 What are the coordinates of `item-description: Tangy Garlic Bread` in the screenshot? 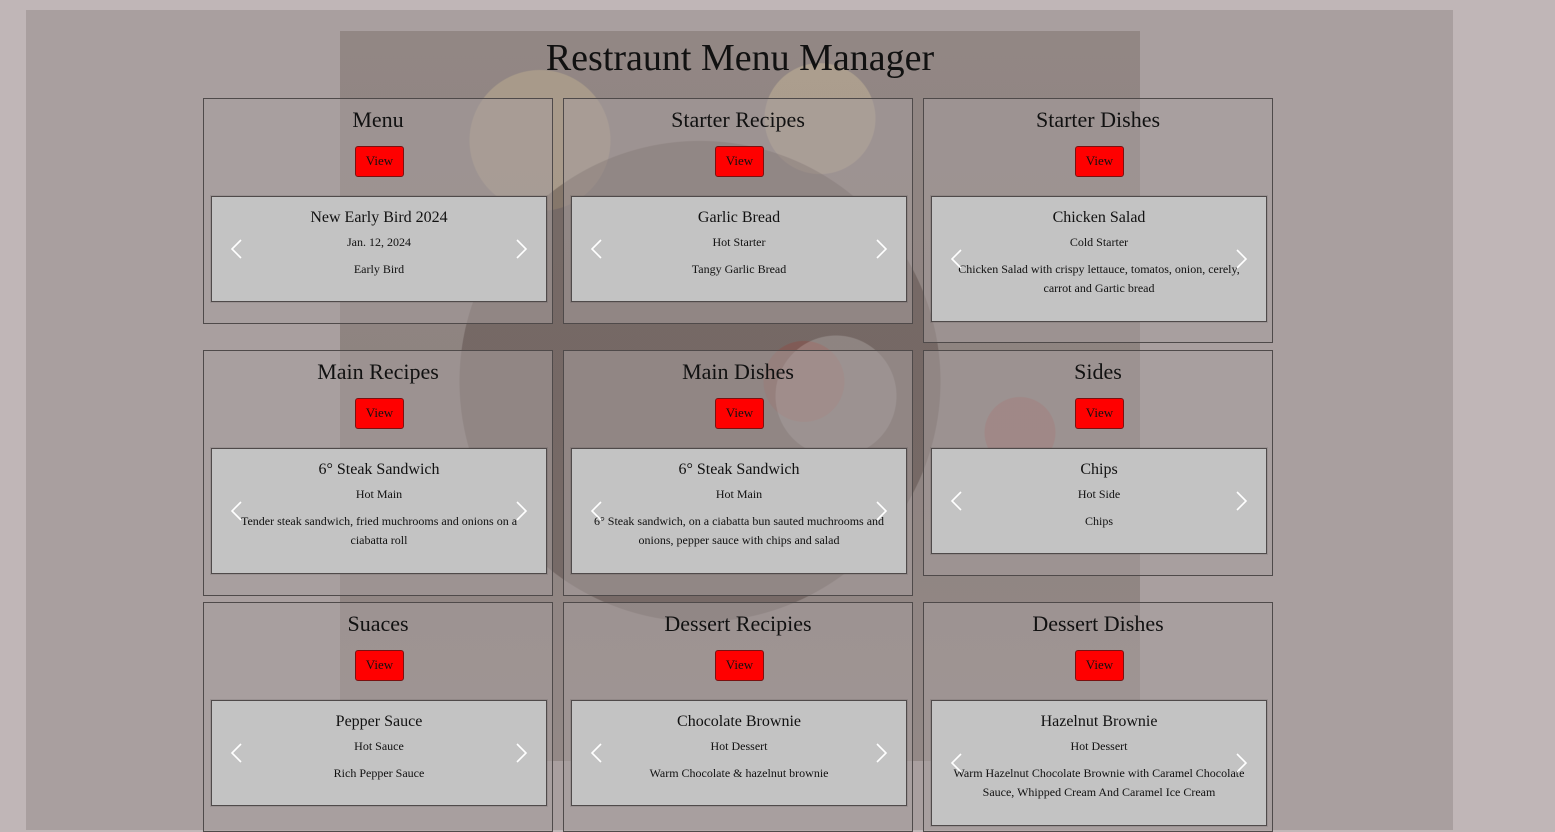 It's located at (739, 269).